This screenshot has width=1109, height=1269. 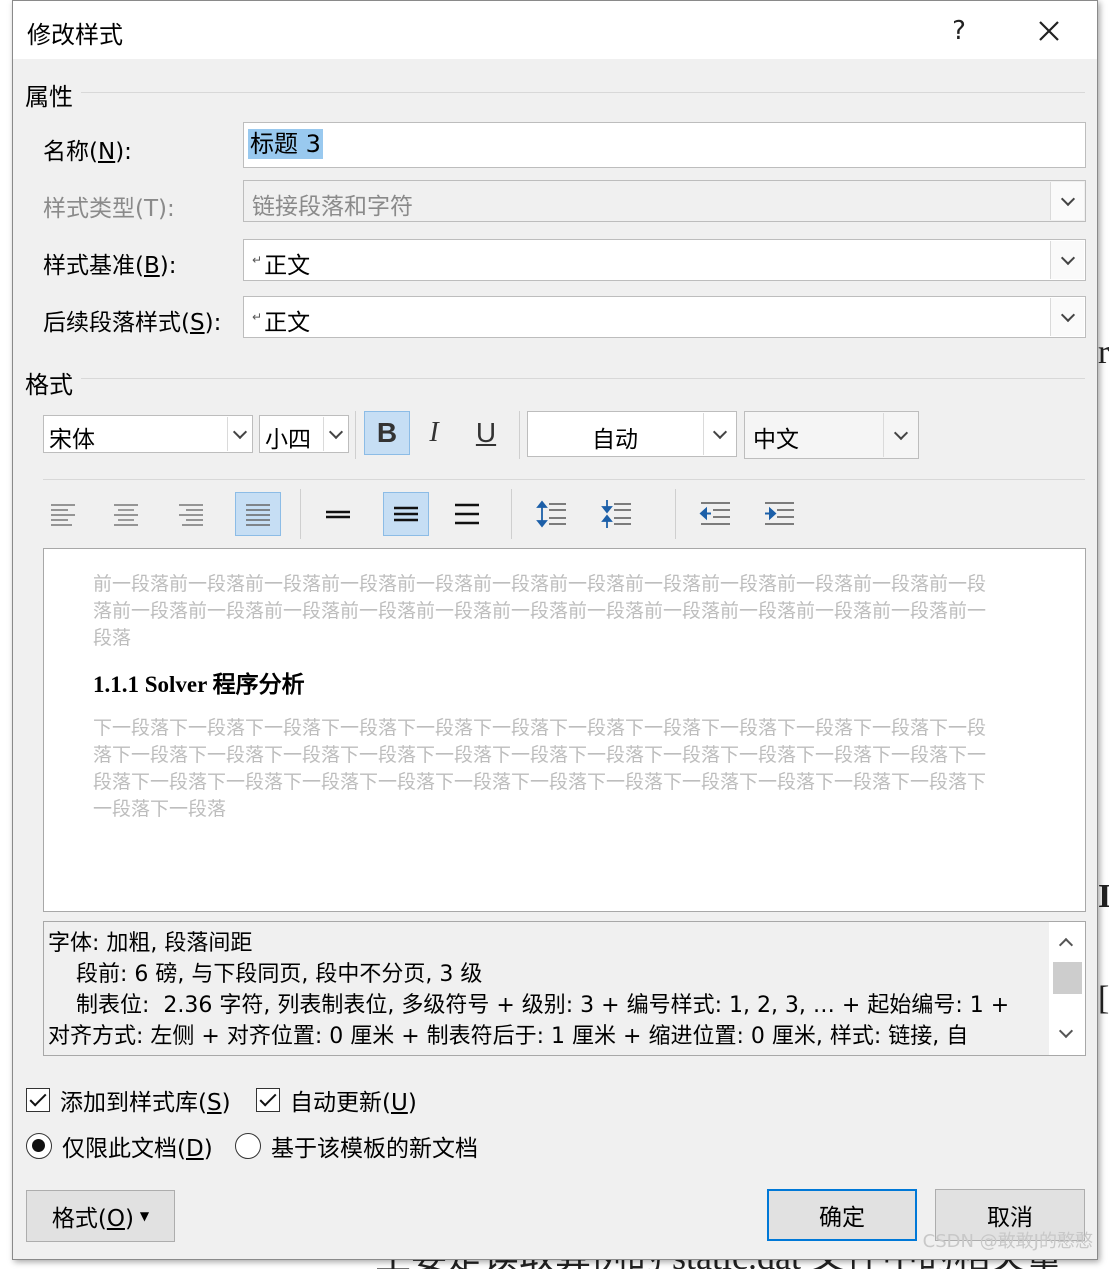 I want to click on new-documents-label: 基于该模板的新文档, so click(x=374, y=1149).